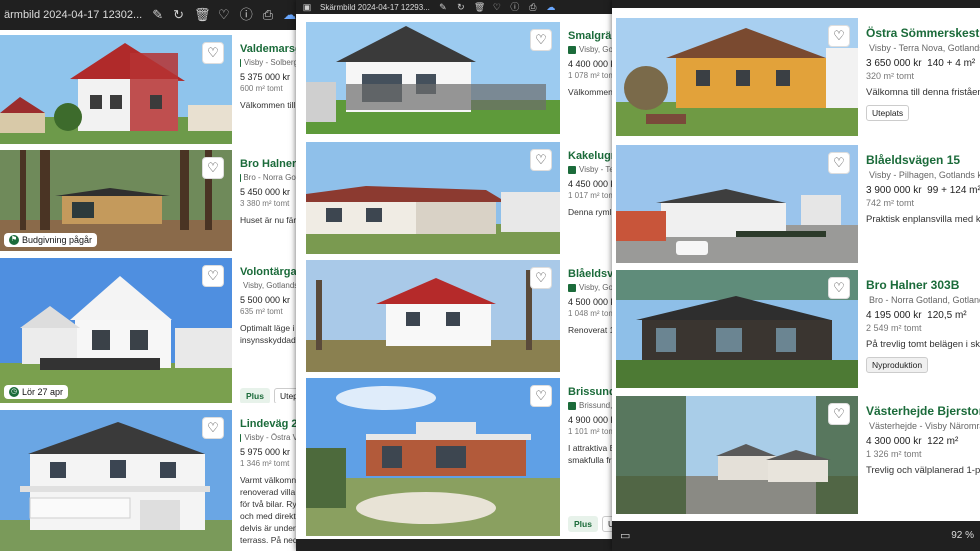  I want to click on listing-street: Volontärgatan, so click(269, 272).